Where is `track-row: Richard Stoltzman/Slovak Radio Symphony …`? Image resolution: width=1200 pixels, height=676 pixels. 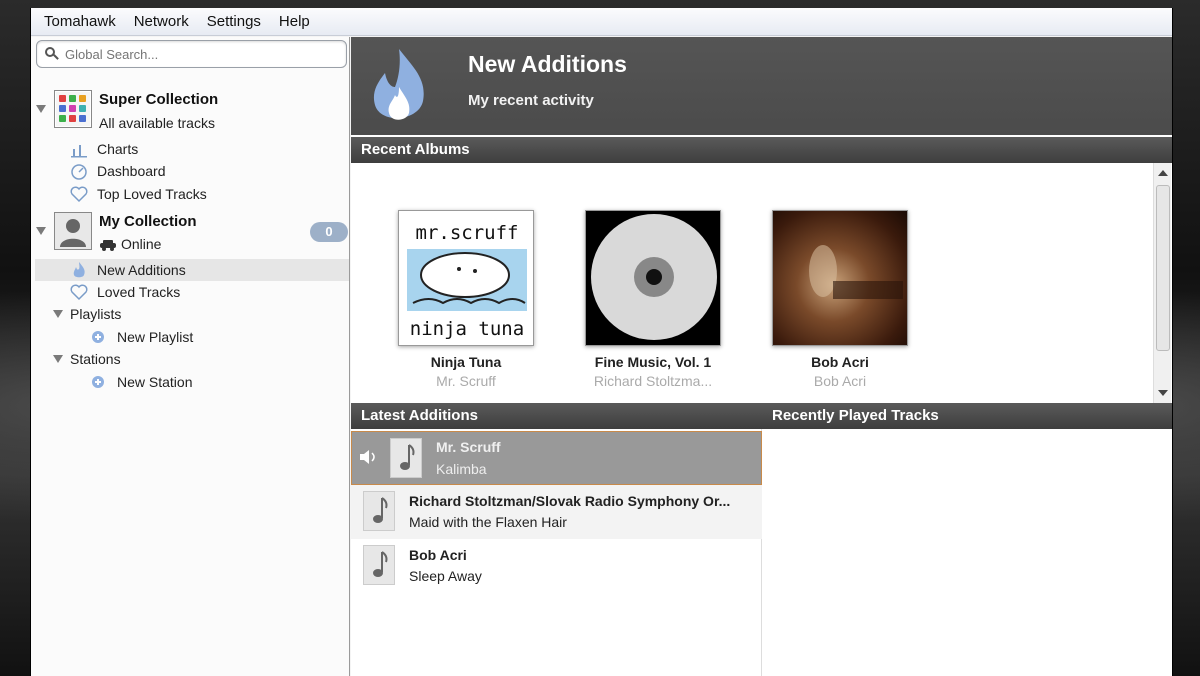
track-row: Richard Stoltzman/Slovak Radio Symphony … is located at coordinates (556, 512).